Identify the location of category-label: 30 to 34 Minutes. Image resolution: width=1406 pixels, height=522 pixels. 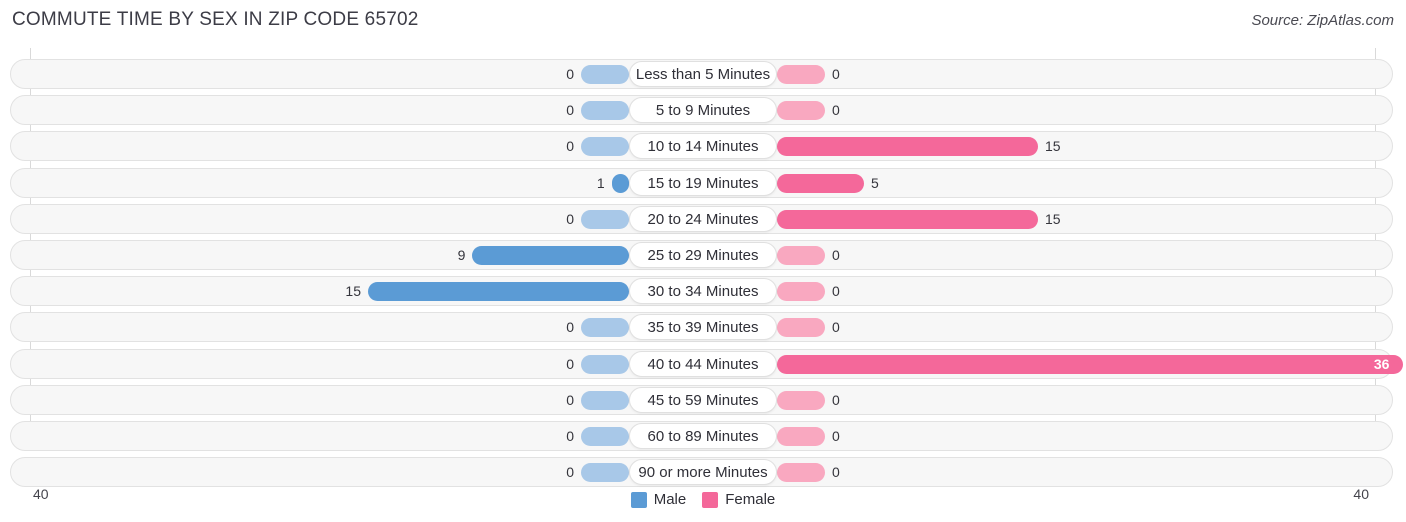
(703, 291).